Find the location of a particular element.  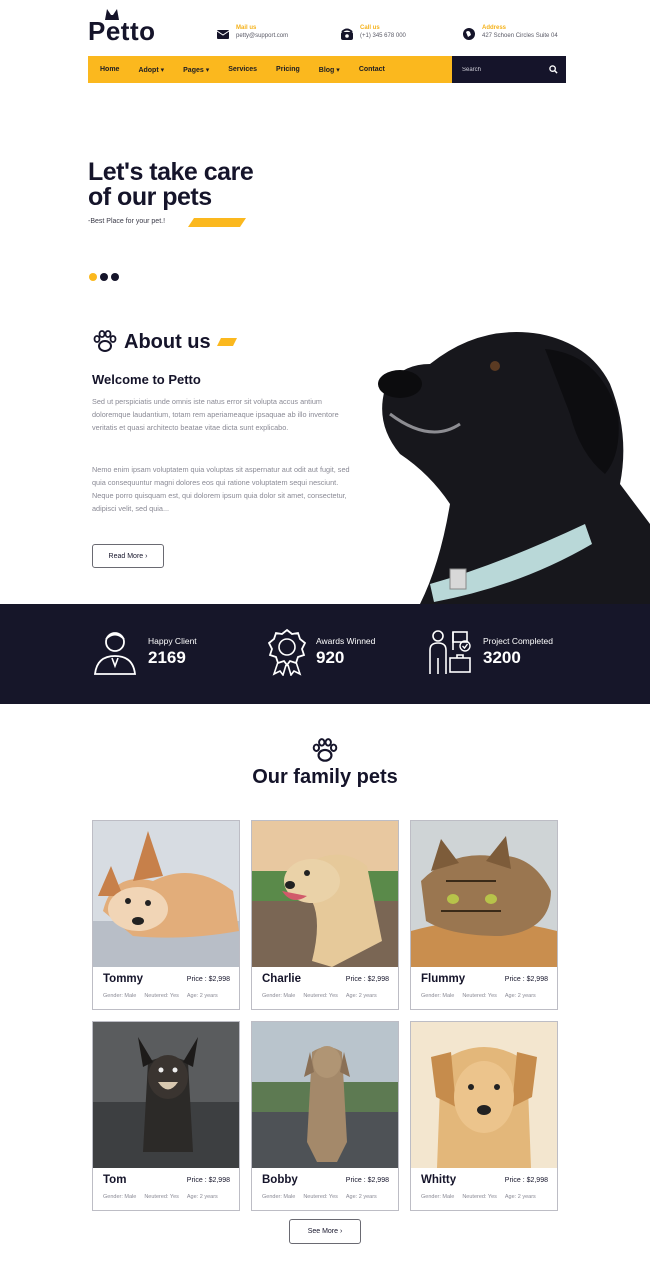

about-title: About us is located at coordinates (167, 341).